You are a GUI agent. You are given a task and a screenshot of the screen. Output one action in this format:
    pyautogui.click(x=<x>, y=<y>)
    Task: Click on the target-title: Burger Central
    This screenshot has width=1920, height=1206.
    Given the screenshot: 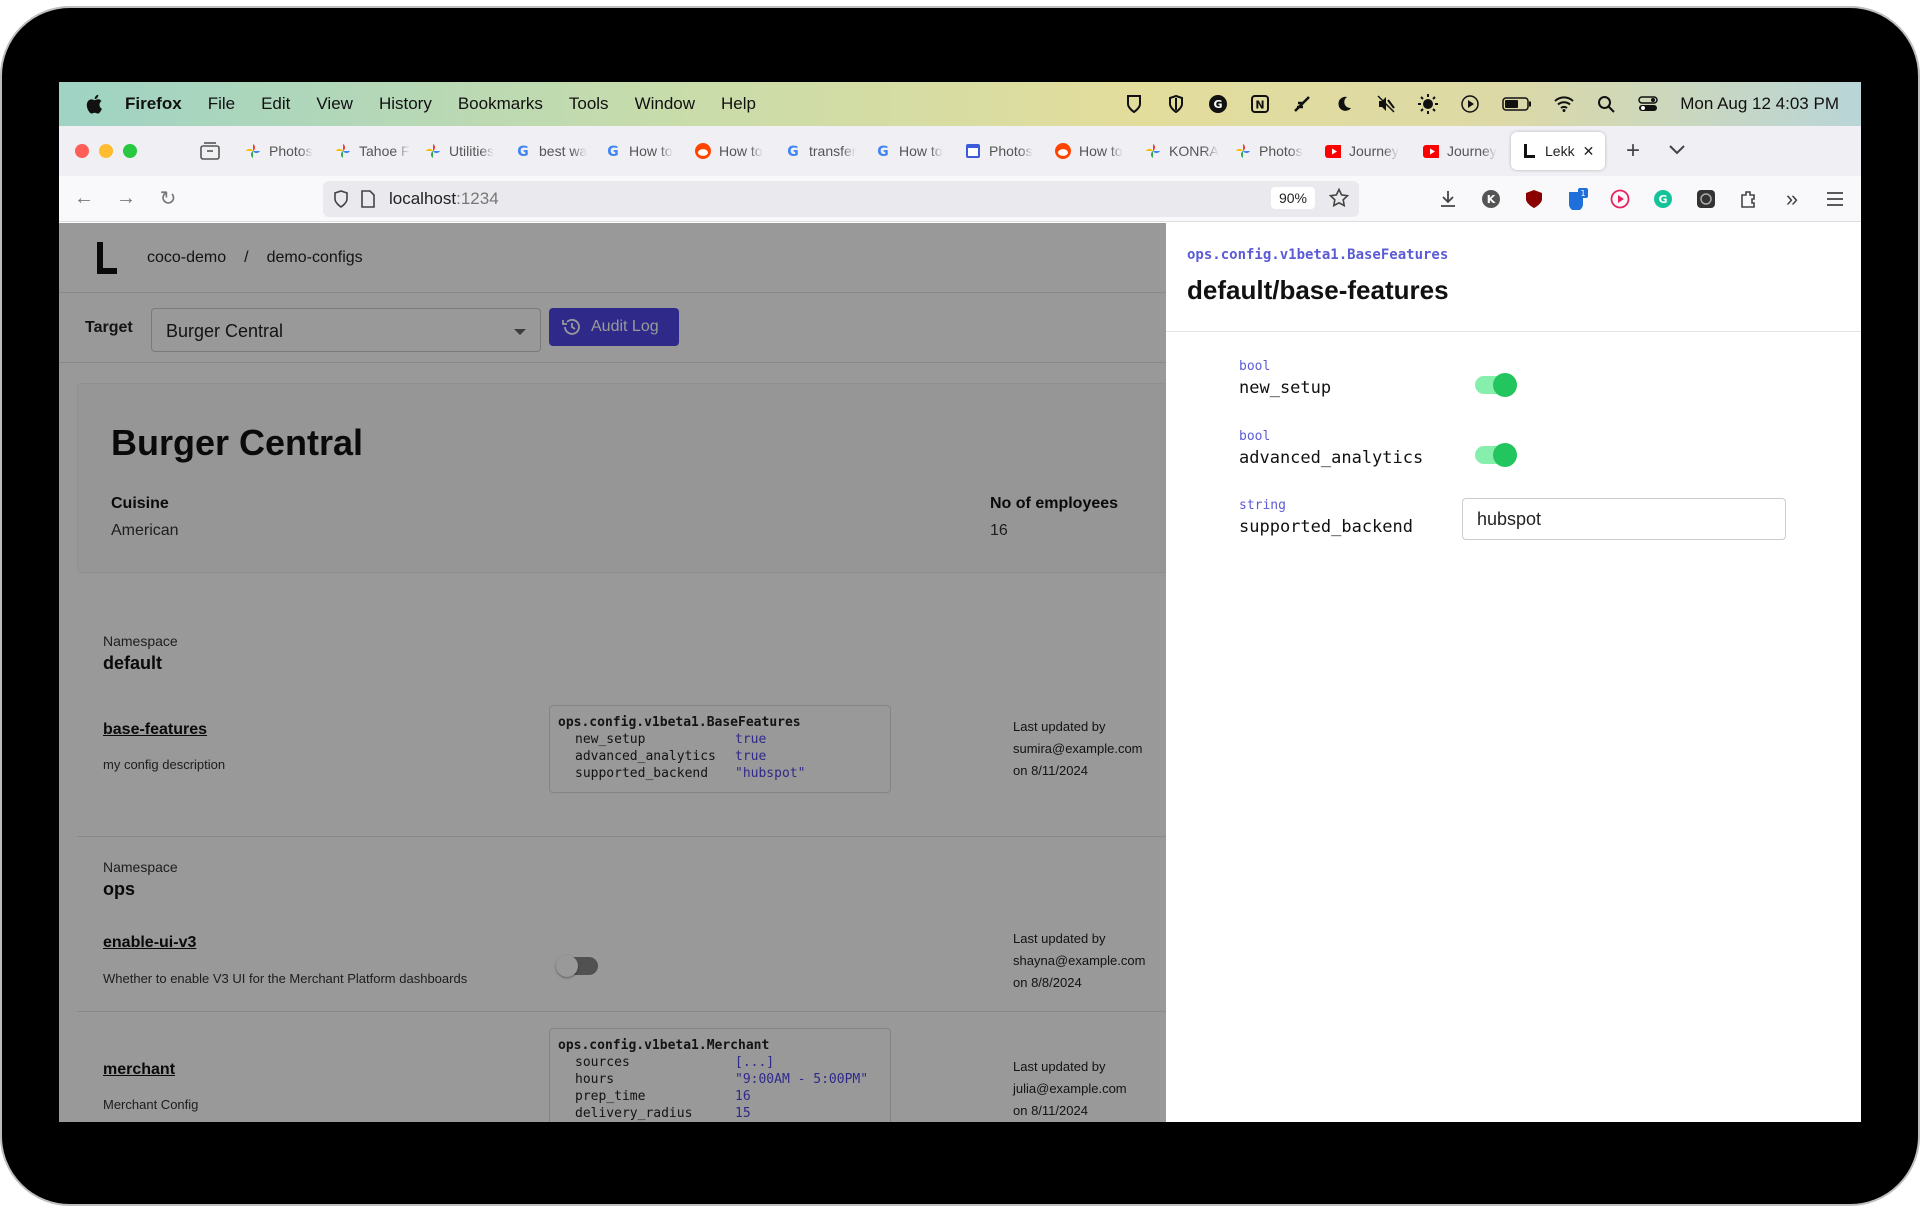 What is the action you would take?
    pyautogui.click(x=237, y=442)
    